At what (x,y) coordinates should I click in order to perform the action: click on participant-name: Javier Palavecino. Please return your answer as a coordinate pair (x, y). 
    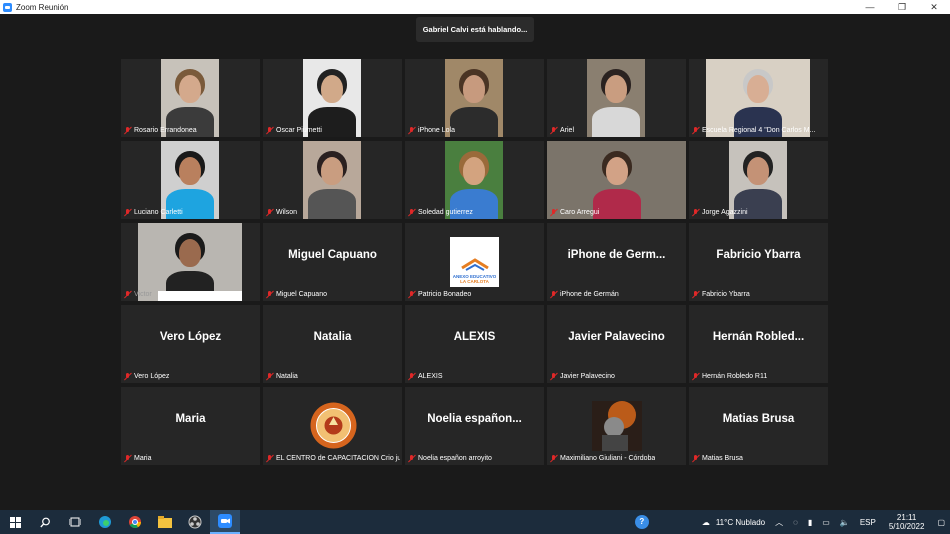
    Looking at the image, I should click on (587, 376).